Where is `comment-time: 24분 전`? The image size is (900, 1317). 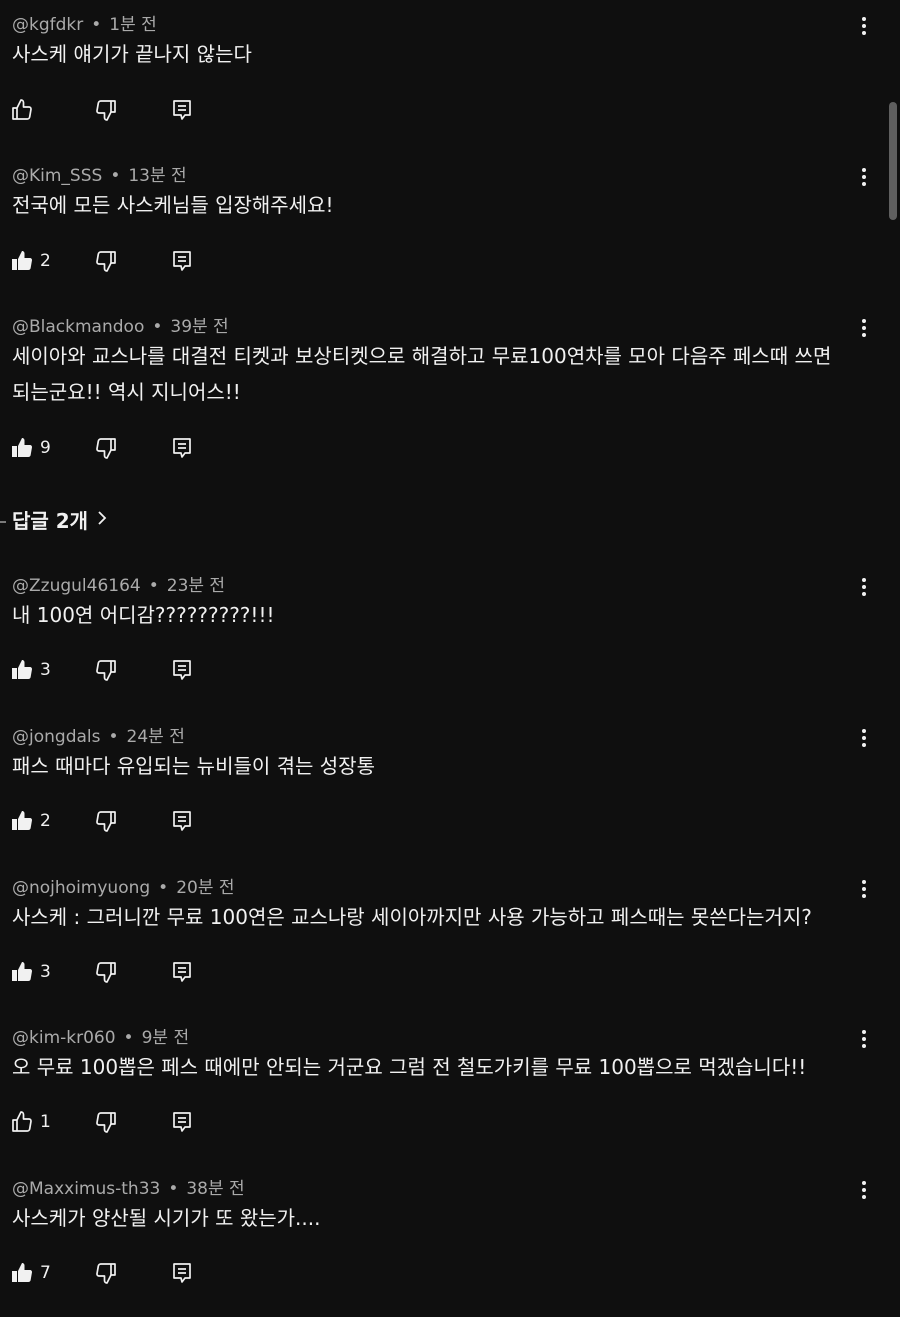 comment-time: 24분 전 is located at coordinates (156, 737).